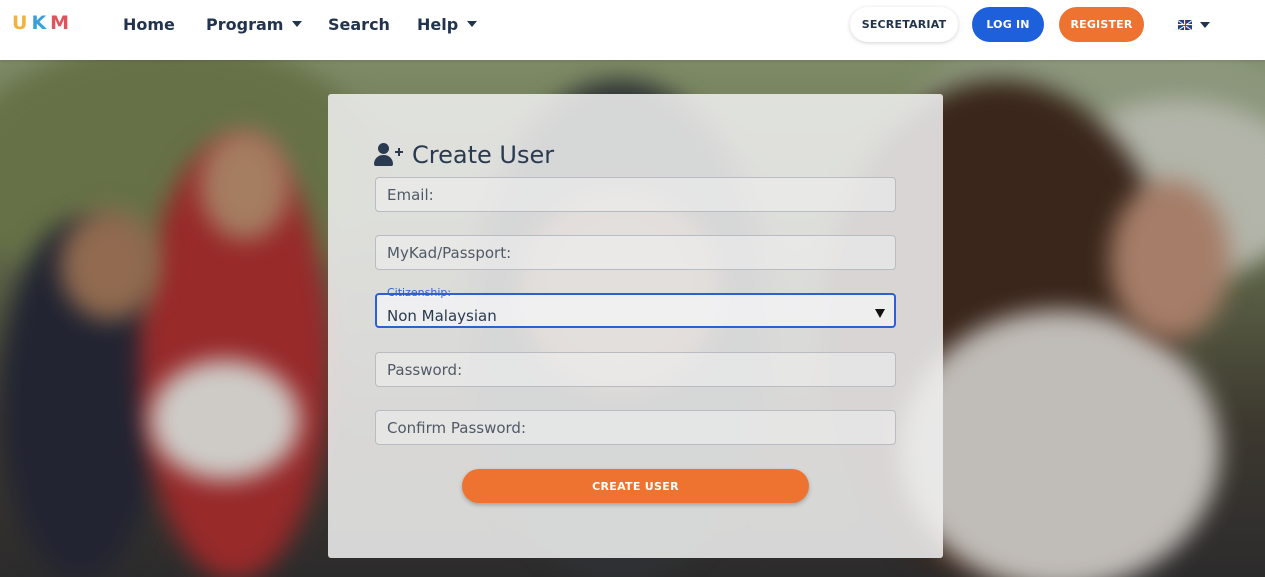  Describe the element at coordinates (483, 155) in the screenshot. I see `create-user-title: Create User` at that location.